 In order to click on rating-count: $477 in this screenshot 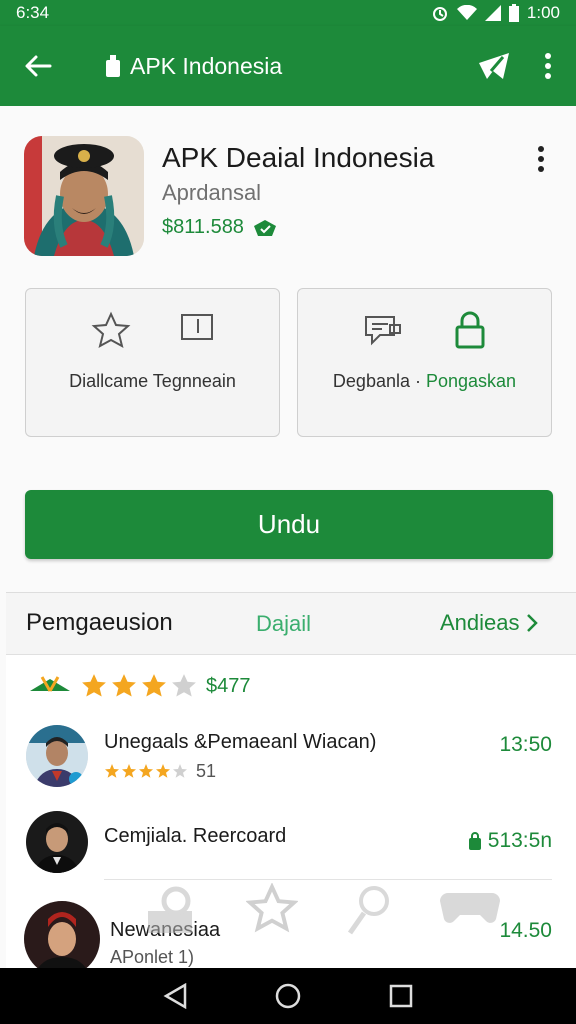, I will do `click(228, 685)`.